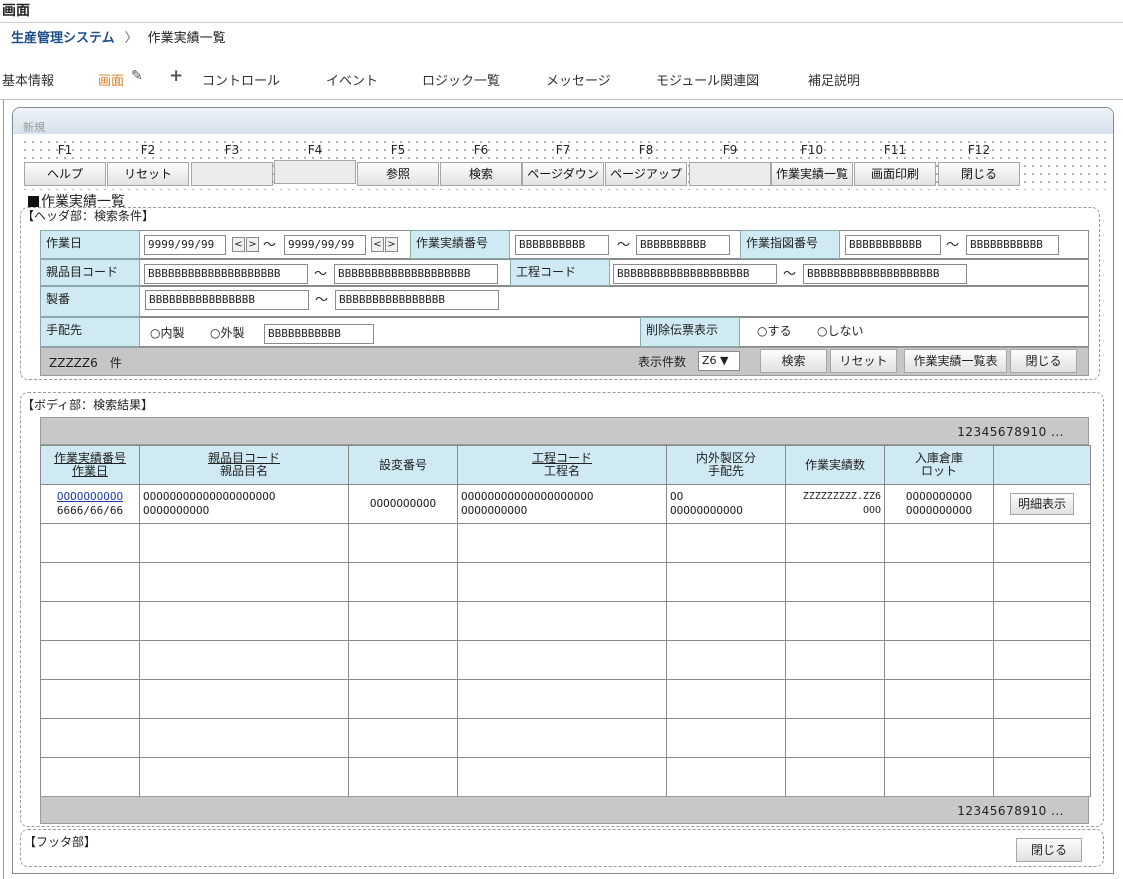 The image size is (1123, 879). What do you see at coordinates (719, 361) in the screenshot?
I see `display-count-select: Z6 ▼` at bounding box center [719, 361].